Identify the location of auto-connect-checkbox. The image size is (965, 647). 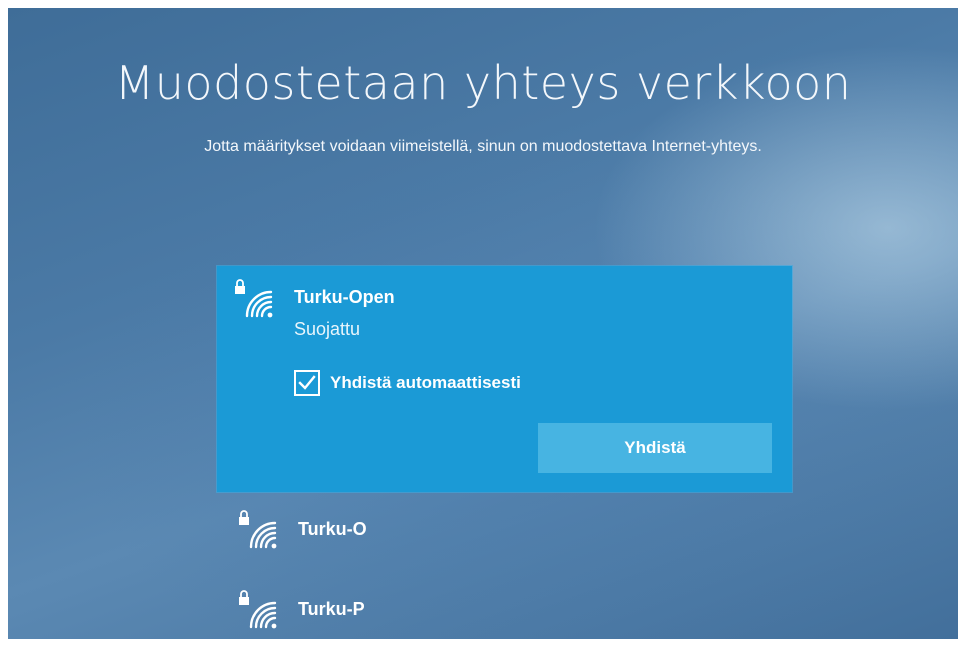
(307, 383).